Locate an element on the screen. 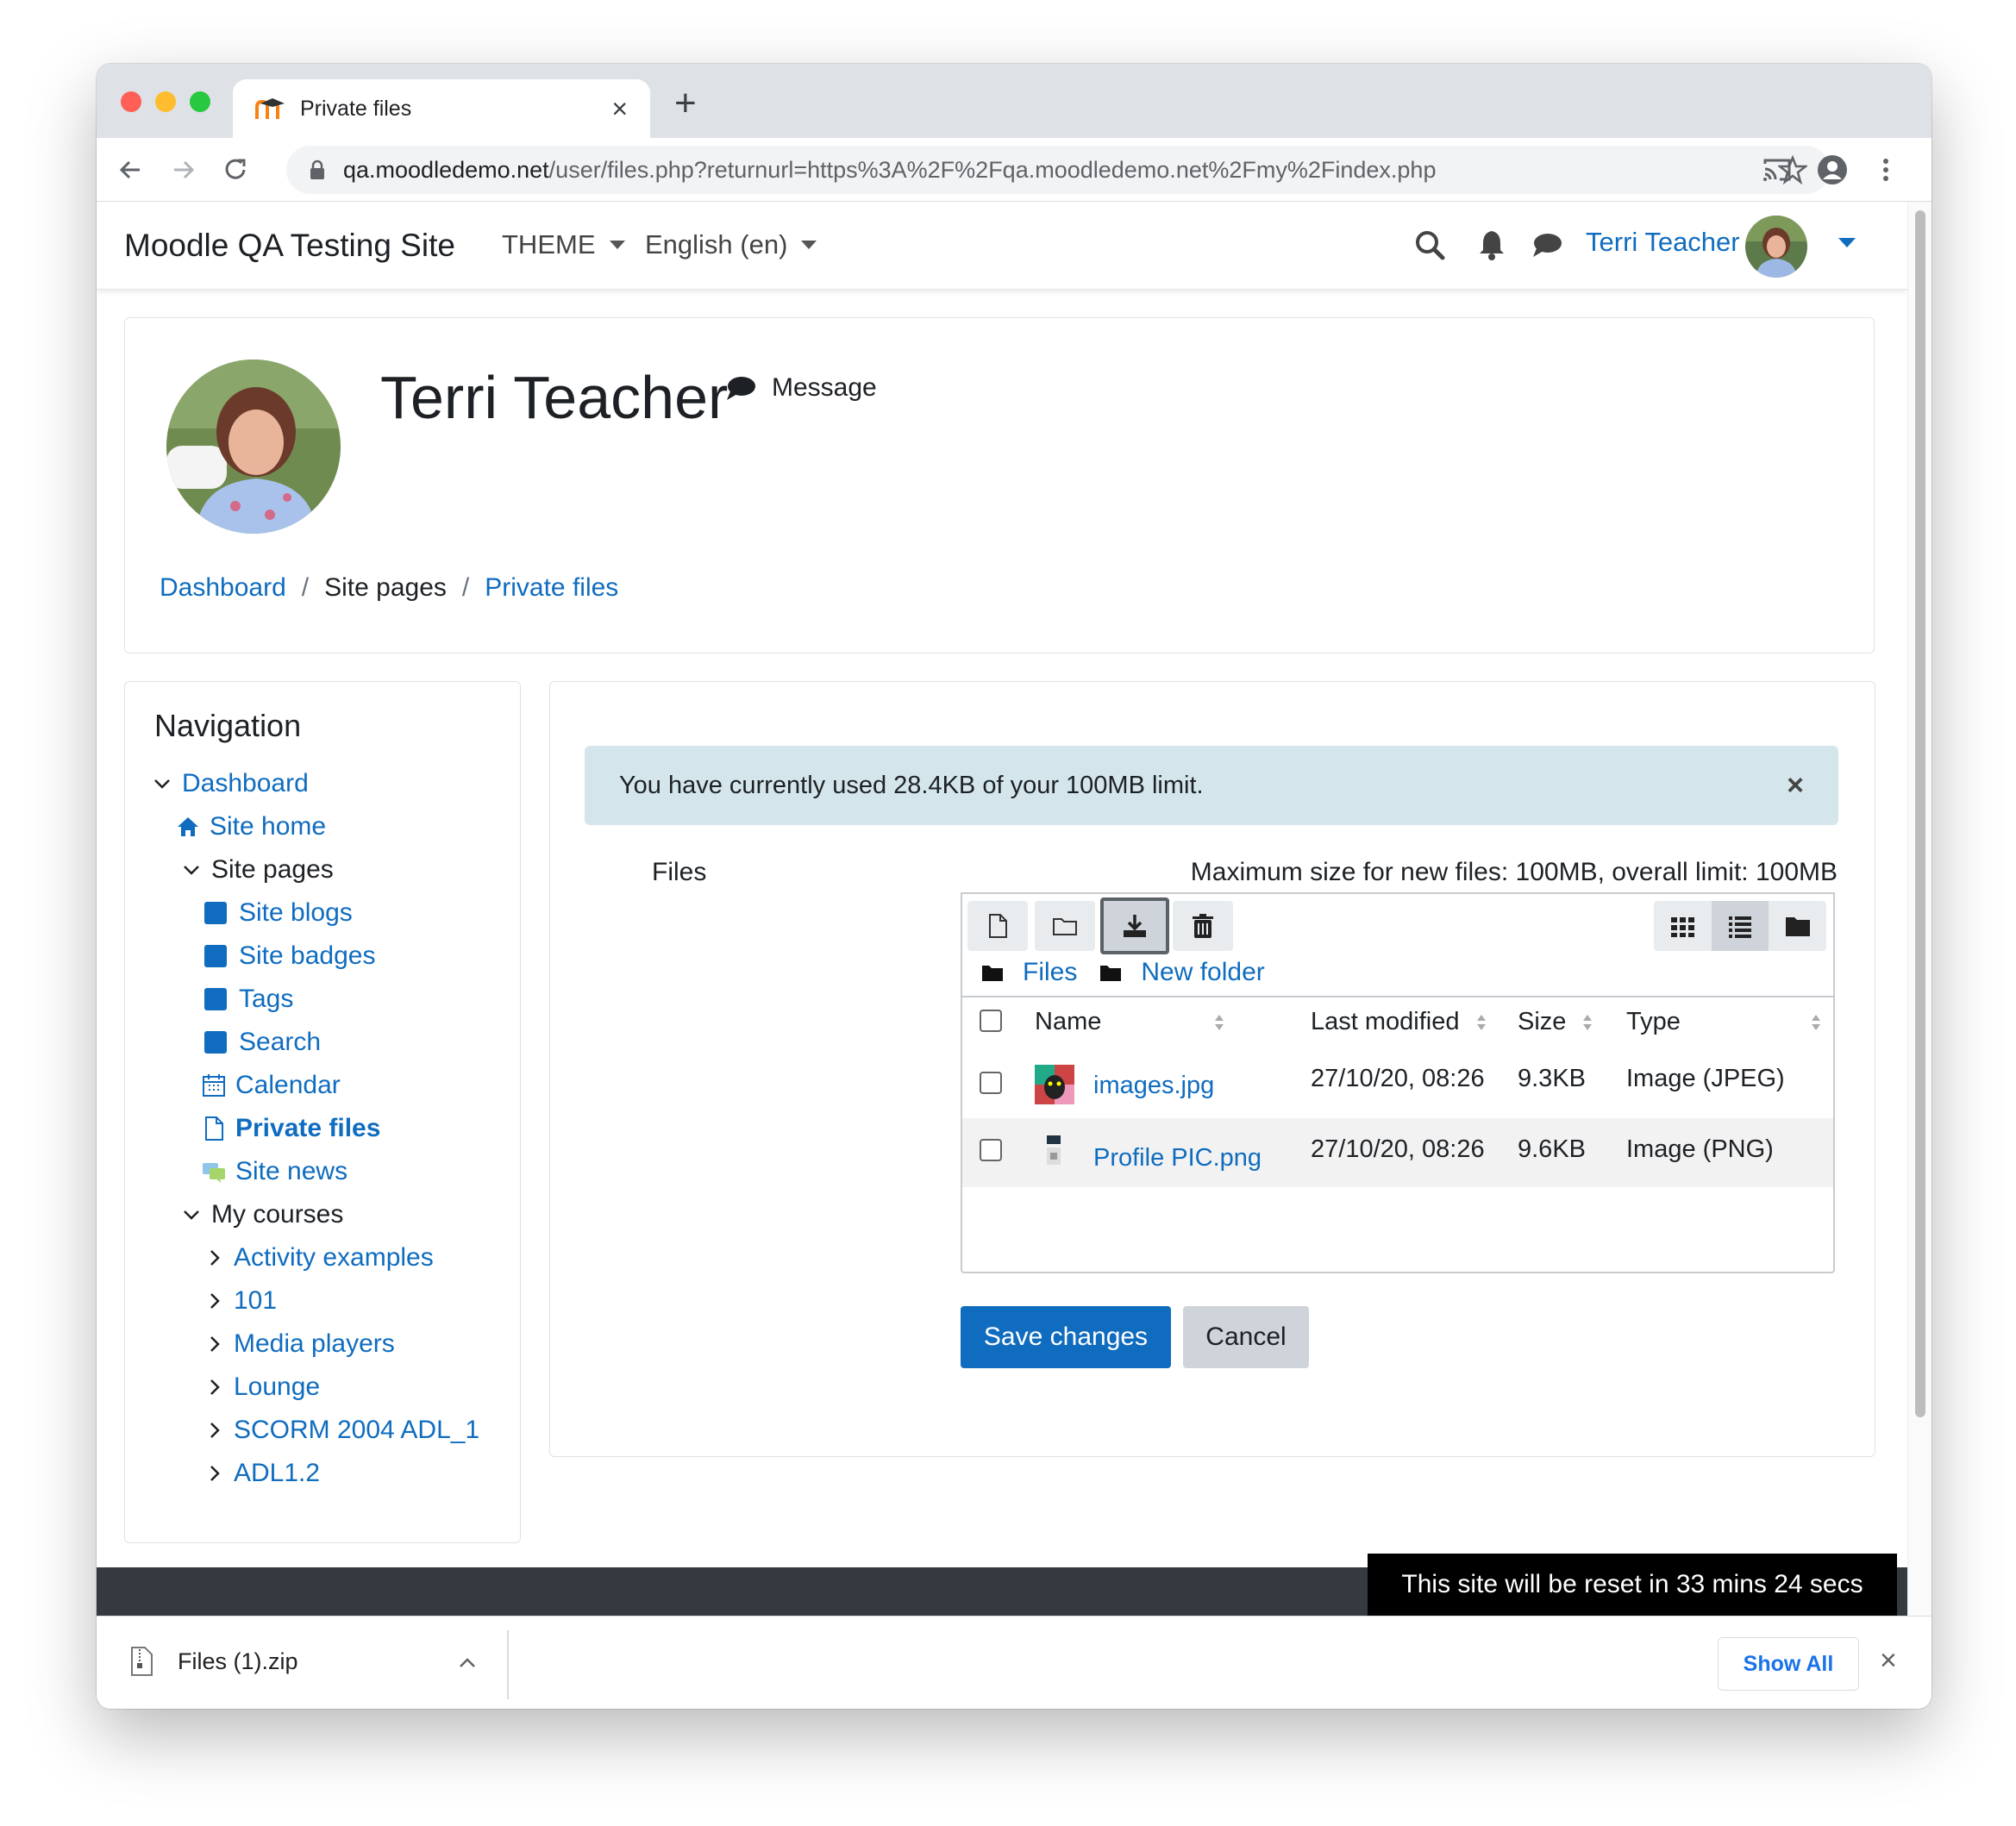 The image size is (2016, 1826). file-name-link: images.jpg is located at coordinates (1154, 1086).